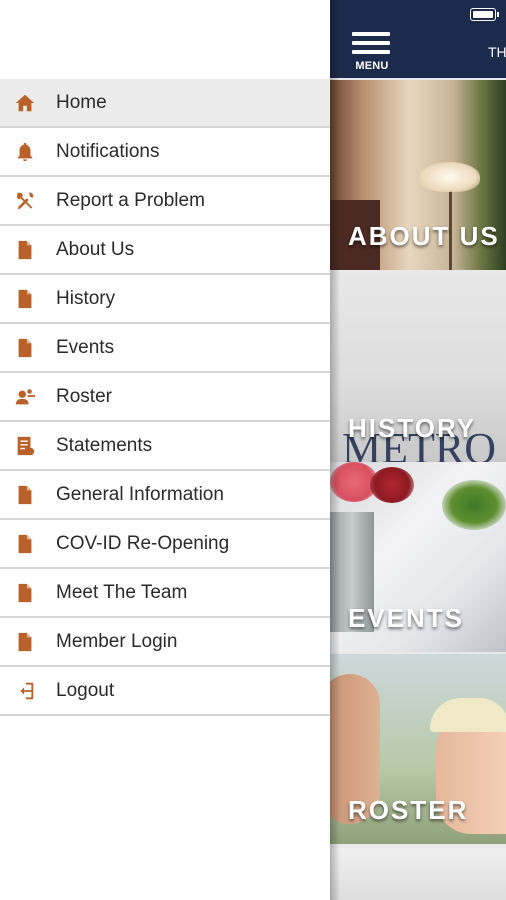 This screenshot has width=506, height=900. I want to click on drawer-item-statements: Statements, so click(165, 446).